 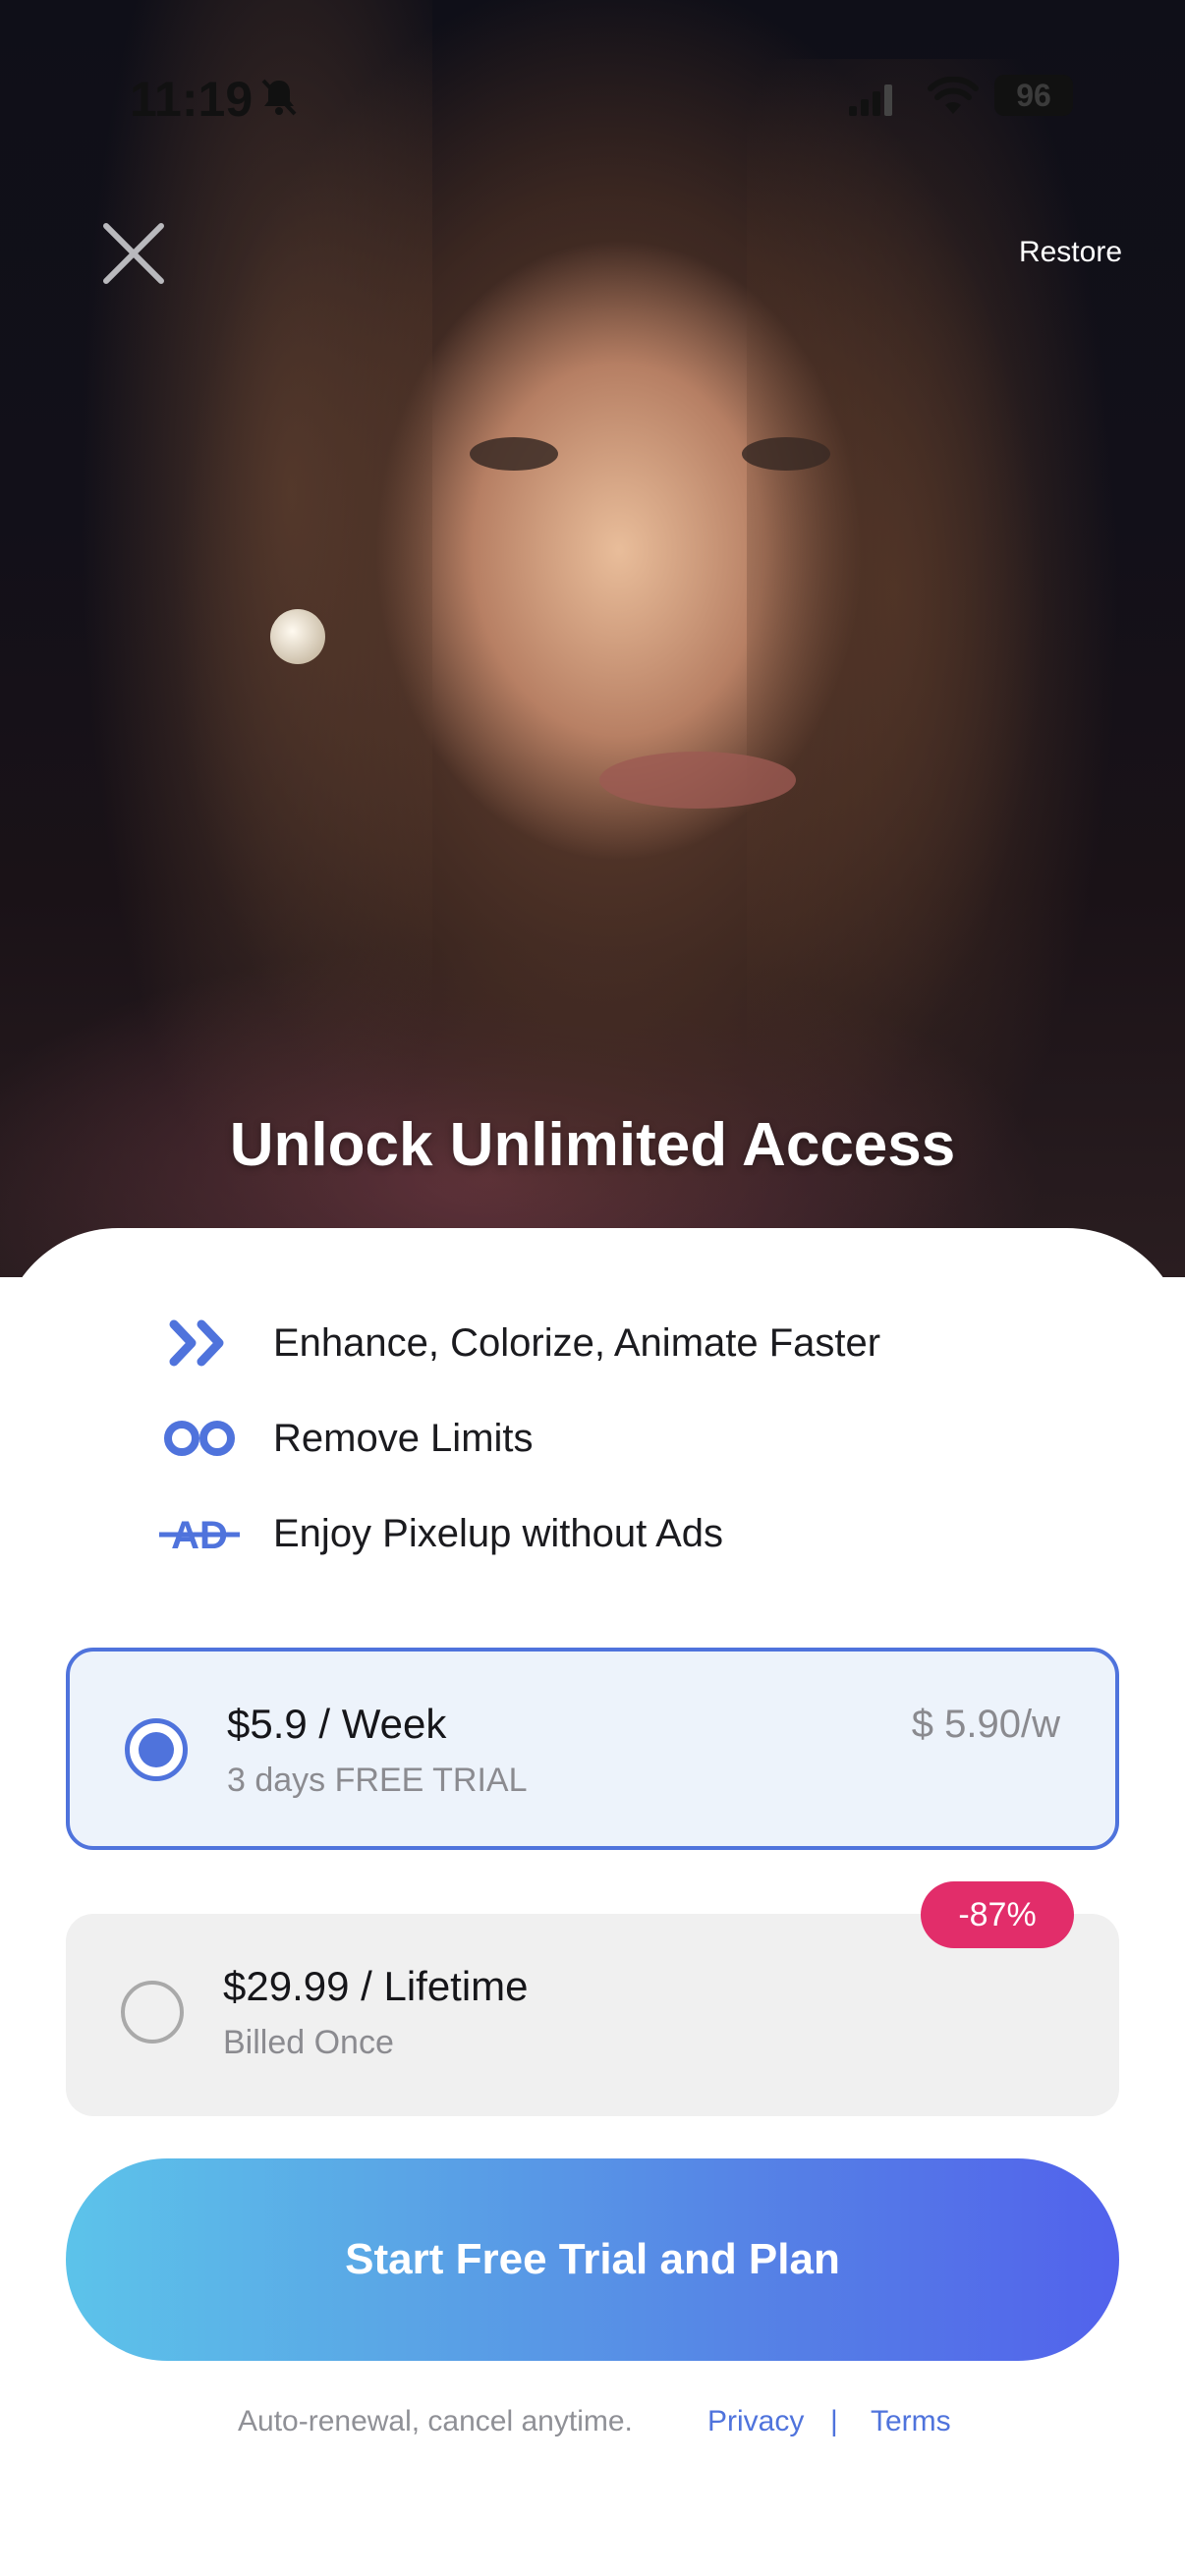 I want to click on feature-item-no-ads: AD Enjoy Pixelup without Ads, so click(x=440, y=1533).